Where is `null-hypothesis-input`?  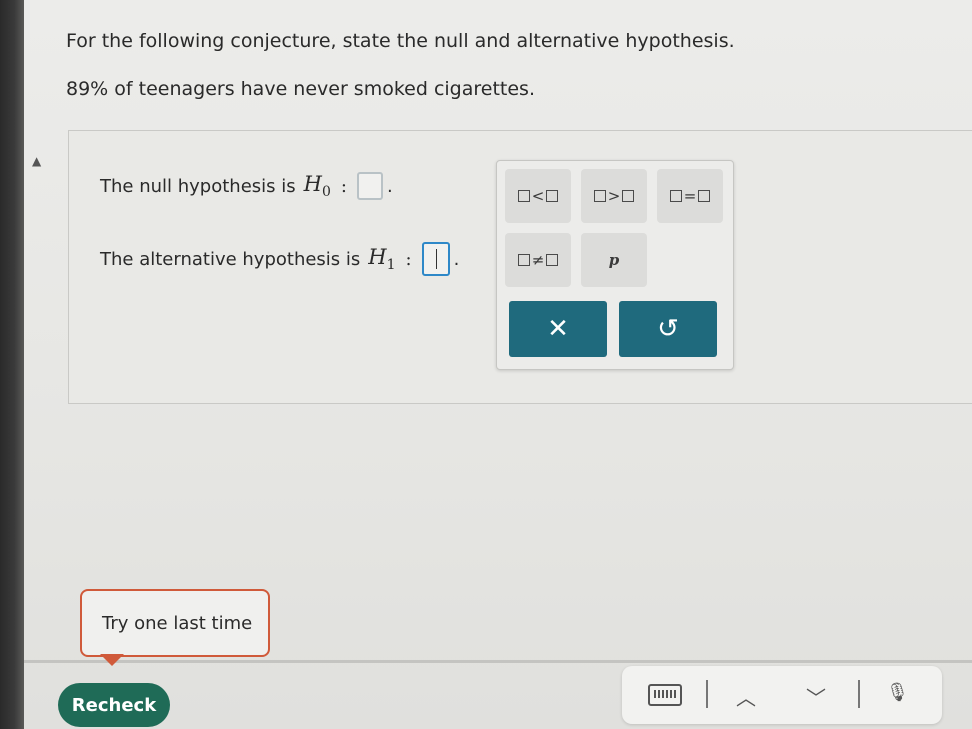 null-hypothesis-input is located at coordinates (369, 186).